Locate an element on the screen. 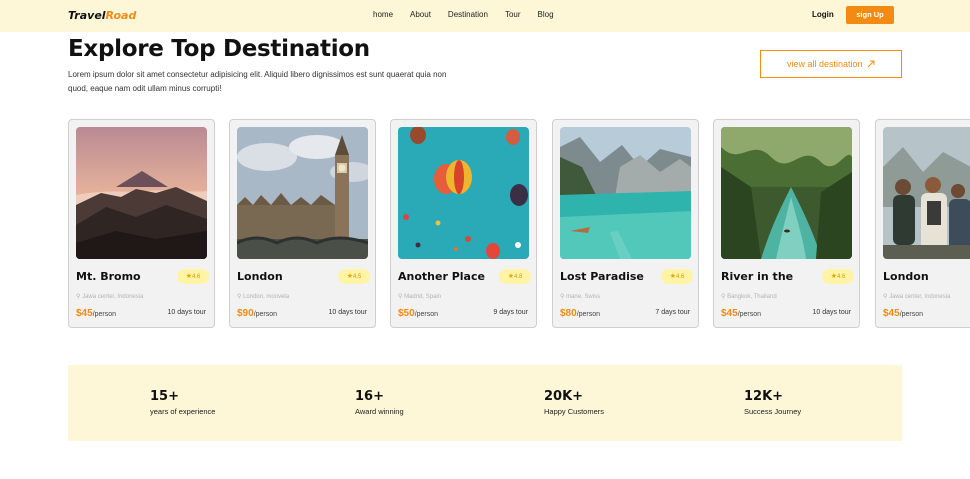 The image size is (970, 479). stat-customers: 20K+ Happy Customers is located at coordinates (574, 402).